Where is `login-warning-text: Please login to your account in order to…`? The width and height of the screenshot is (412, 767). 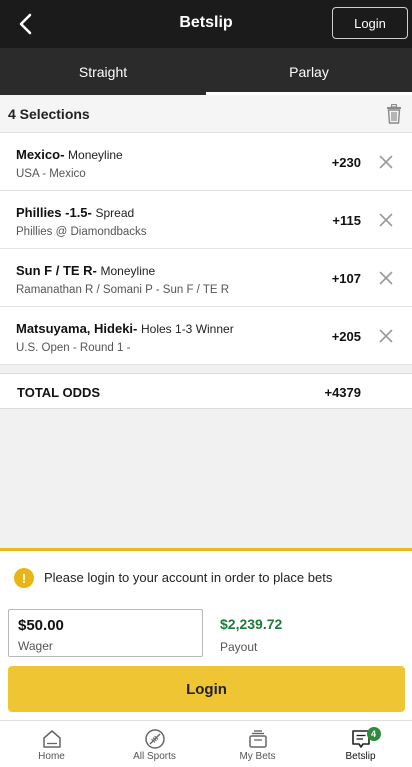 login-warning-text: Please login to your account in order to… is located at coordinates (188, 577).